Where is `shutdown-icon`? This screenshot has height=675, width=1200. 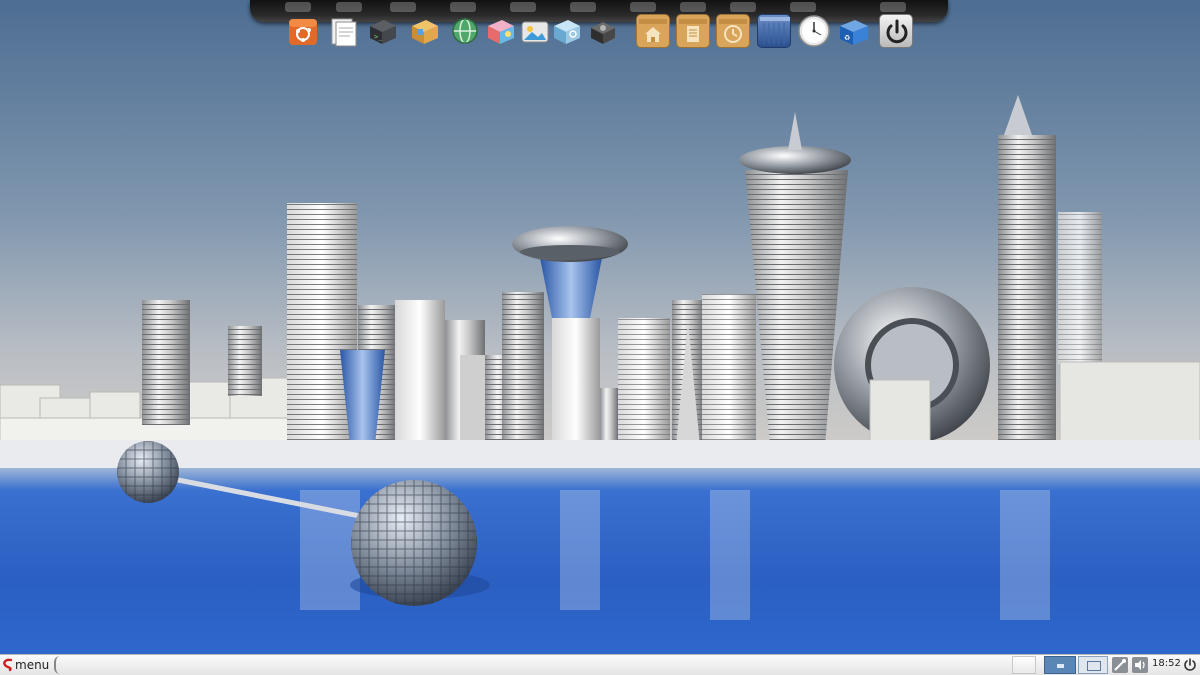 shutdown-icon is located at coordinates (1190, 665).